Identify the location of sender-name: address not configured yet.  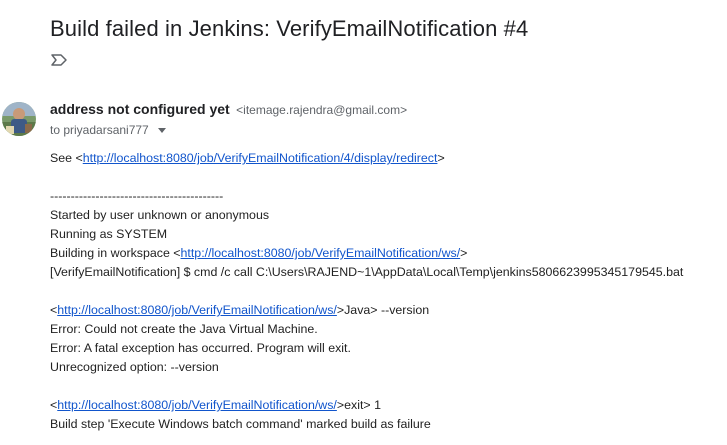
(140, 109).